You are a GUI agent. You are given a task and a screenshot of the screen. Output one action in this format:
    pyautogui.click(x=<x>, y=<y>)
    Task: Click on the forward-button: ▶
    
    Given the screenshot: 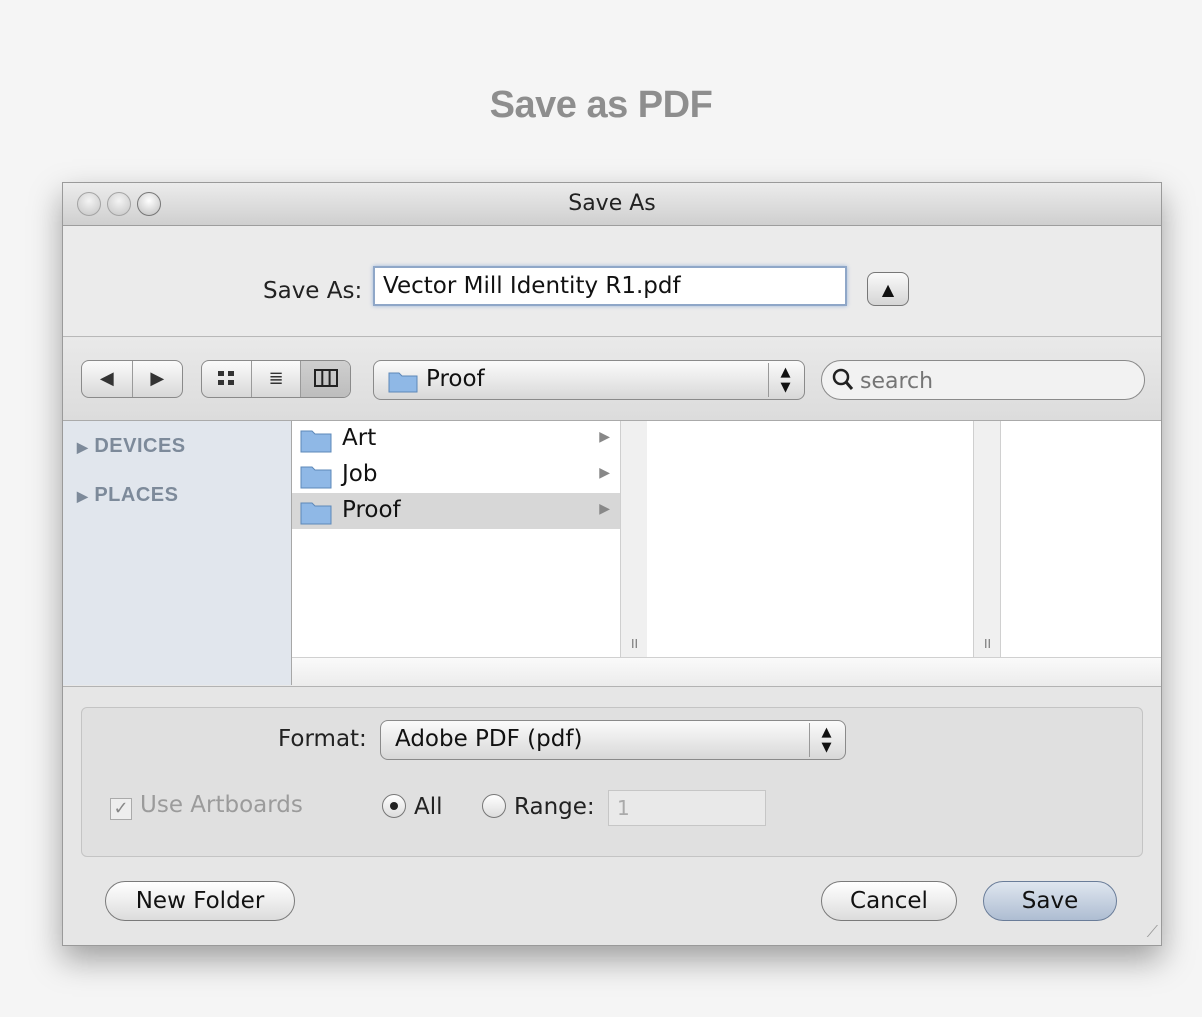 What is the action you would take?
    pyautogui.click(x=158, y=379)
    